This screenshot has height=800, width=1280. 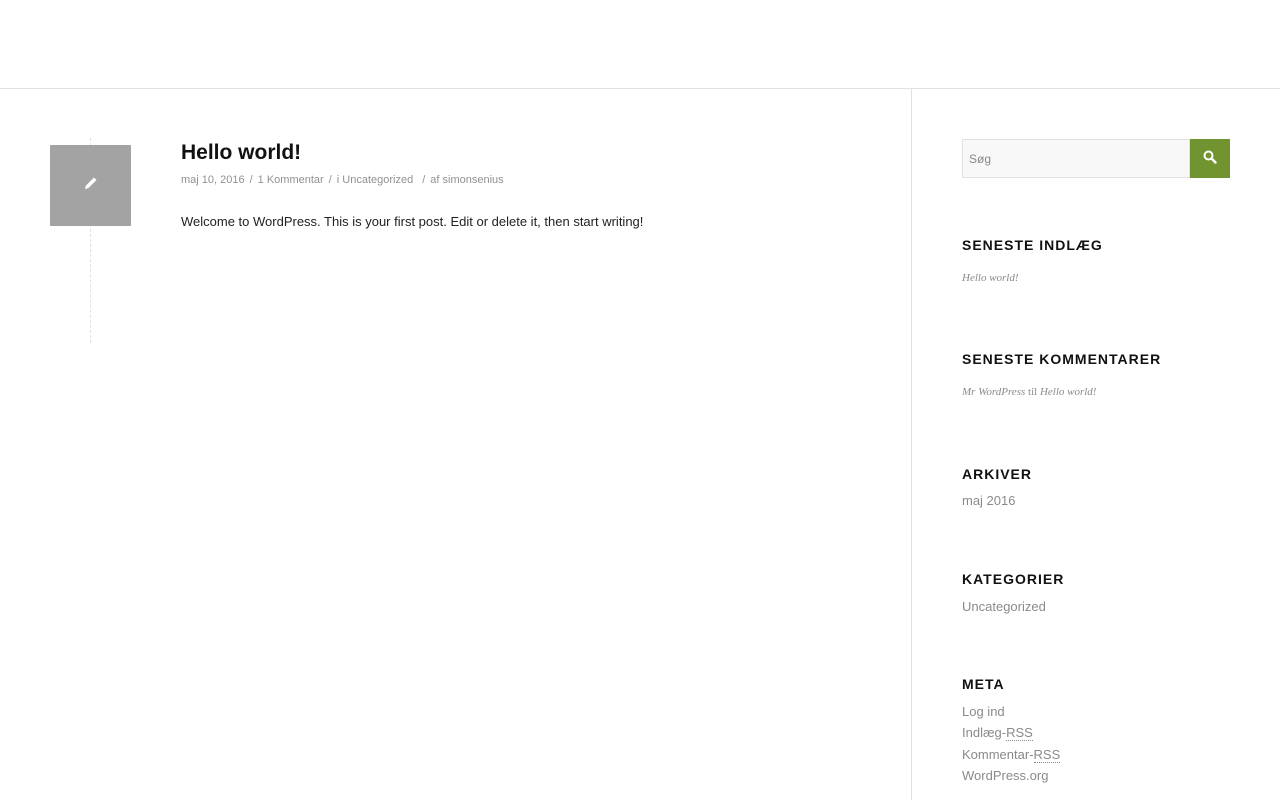 What do you see at coordinates (1076, 158) in the screenshot?
I see `search-input` at bounding box center [1076, 158].